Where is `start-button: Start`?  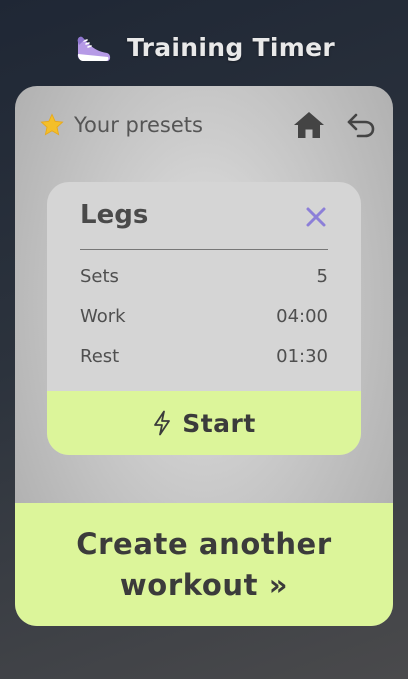 start-button: Start is located at coordinates (204, 423).